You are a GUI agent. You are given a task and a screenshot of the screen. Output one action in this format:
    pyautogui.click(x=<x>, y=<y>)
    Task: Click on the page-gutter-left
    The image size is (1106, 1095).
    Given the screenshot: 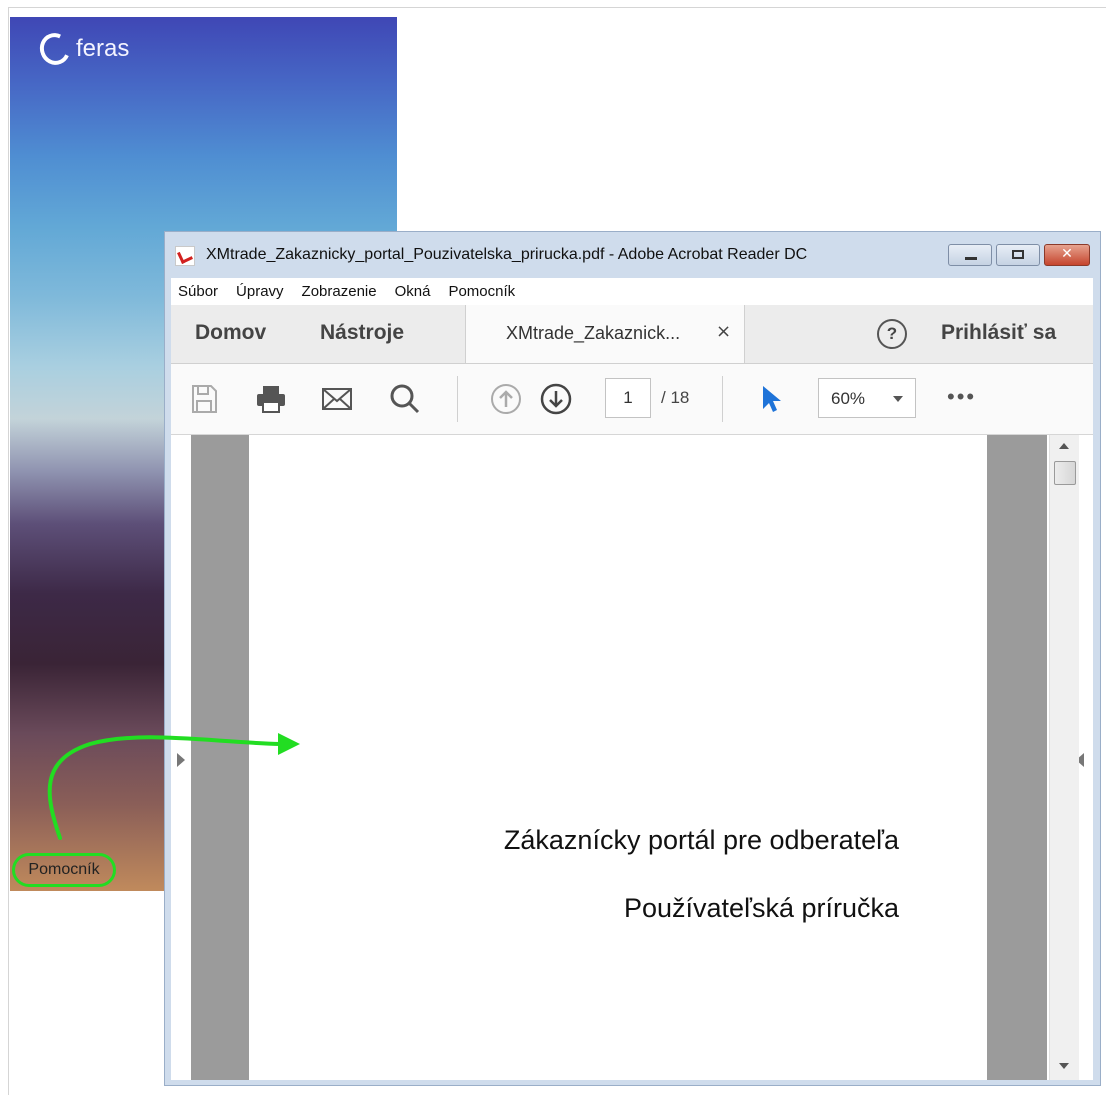 What is the action you would take?
    pyautogui.click(x=220, y=757)
    